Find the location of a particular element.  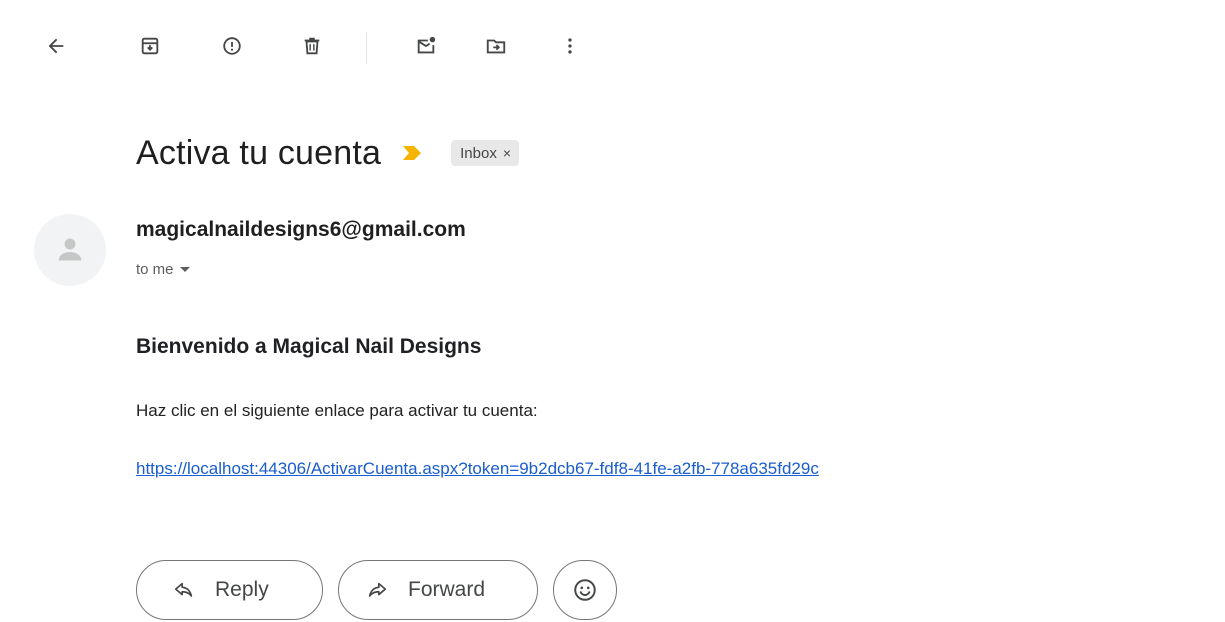

delete-button is located at coordinates (312, 46).